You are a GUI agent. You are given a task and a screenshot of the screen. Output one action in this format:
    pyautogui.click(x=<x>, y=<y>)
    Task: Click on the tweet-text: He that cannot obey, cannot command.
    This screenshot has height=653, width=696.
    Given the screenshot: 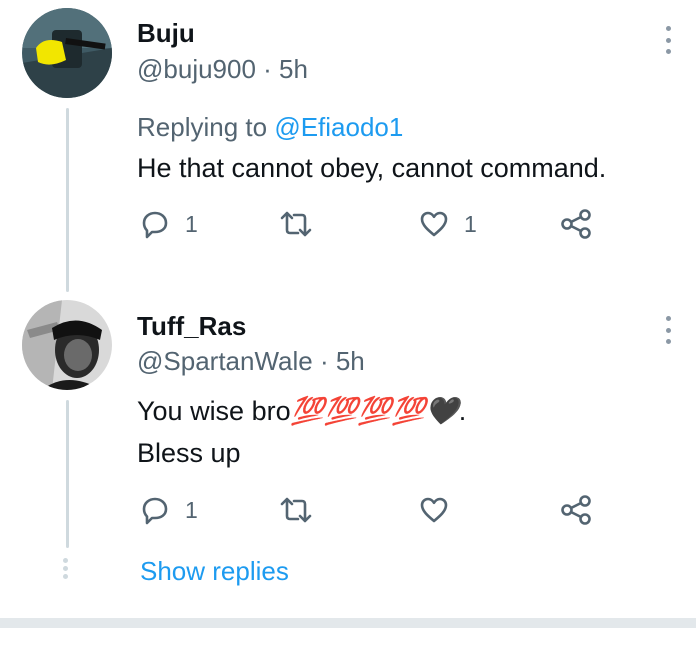 What is the action you would take?
    pyautogui.click(x=371, y=168)
    